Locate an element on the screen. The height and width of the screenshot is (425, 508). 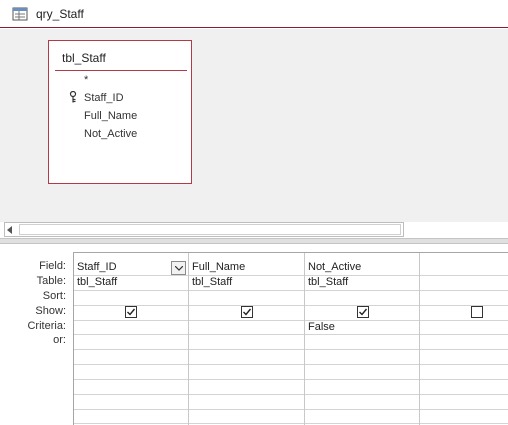
field-list-item-staff-id: Staff_ID is located at coordinates (104, 98).